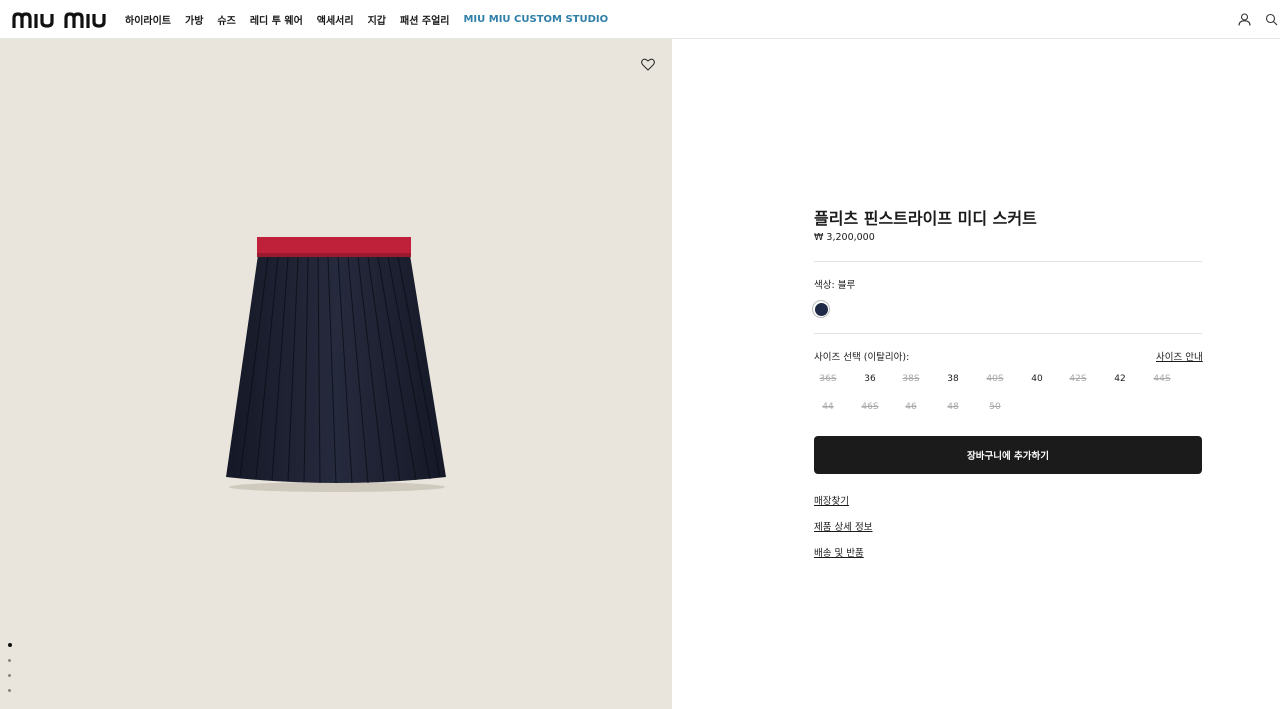 The height and width of the screenshot is (709, 1280). Describe the element at coordinates (828, 379) in the screenshot. I see `size-option: 36S` at that location.